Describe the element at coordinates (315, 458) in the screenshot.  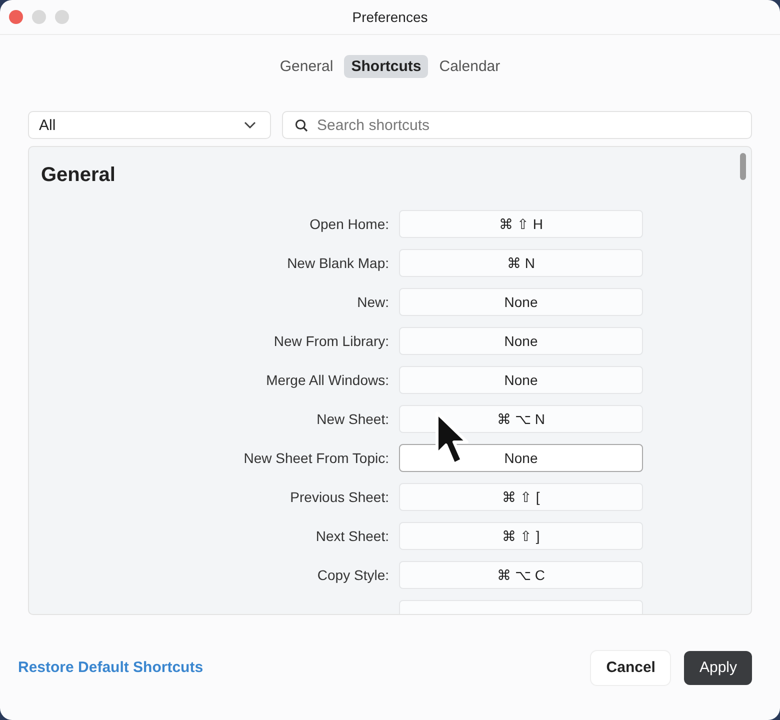
I see `shortcut-label: New Sheet From Topic:` at that location.